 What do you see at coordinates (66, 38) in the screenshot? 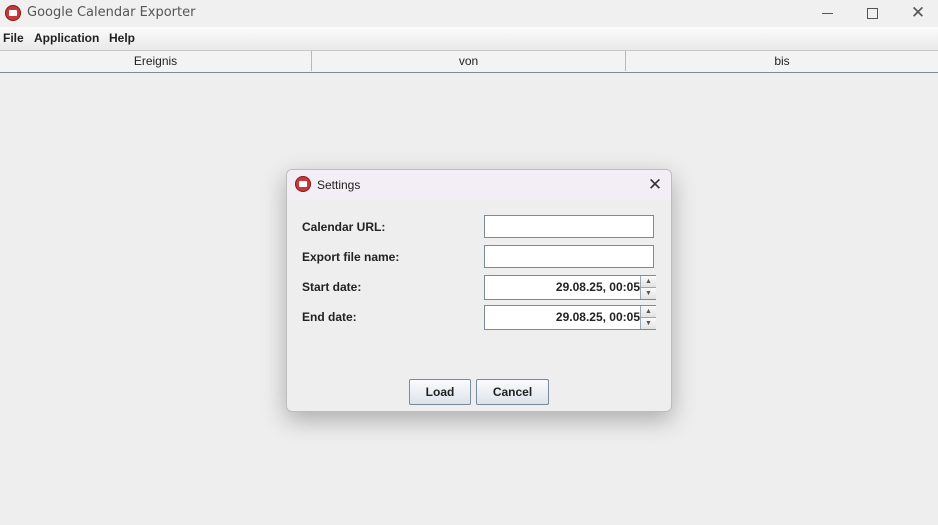
I see `menu-application: Application` at bounding box center [66, 38].